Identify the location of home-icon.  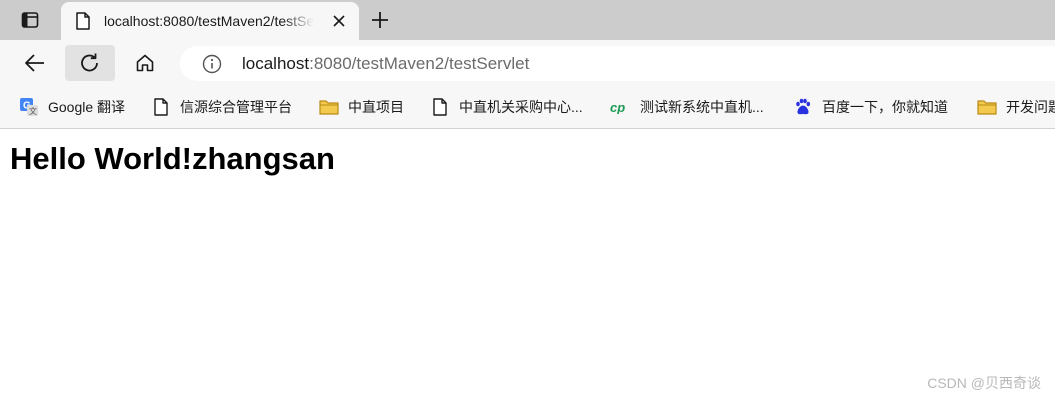
(145, 63).